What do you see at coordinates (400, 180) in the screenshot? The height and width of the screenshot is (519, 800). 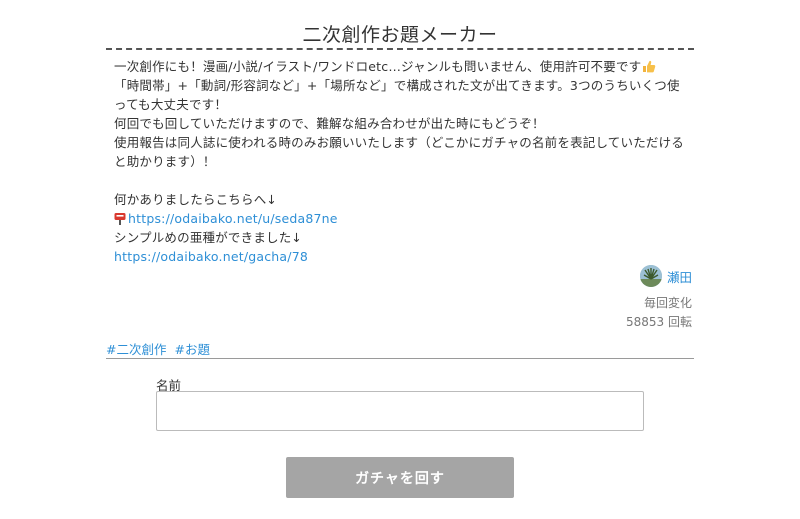 I see `description-blank` at bounding box center [400, 180].